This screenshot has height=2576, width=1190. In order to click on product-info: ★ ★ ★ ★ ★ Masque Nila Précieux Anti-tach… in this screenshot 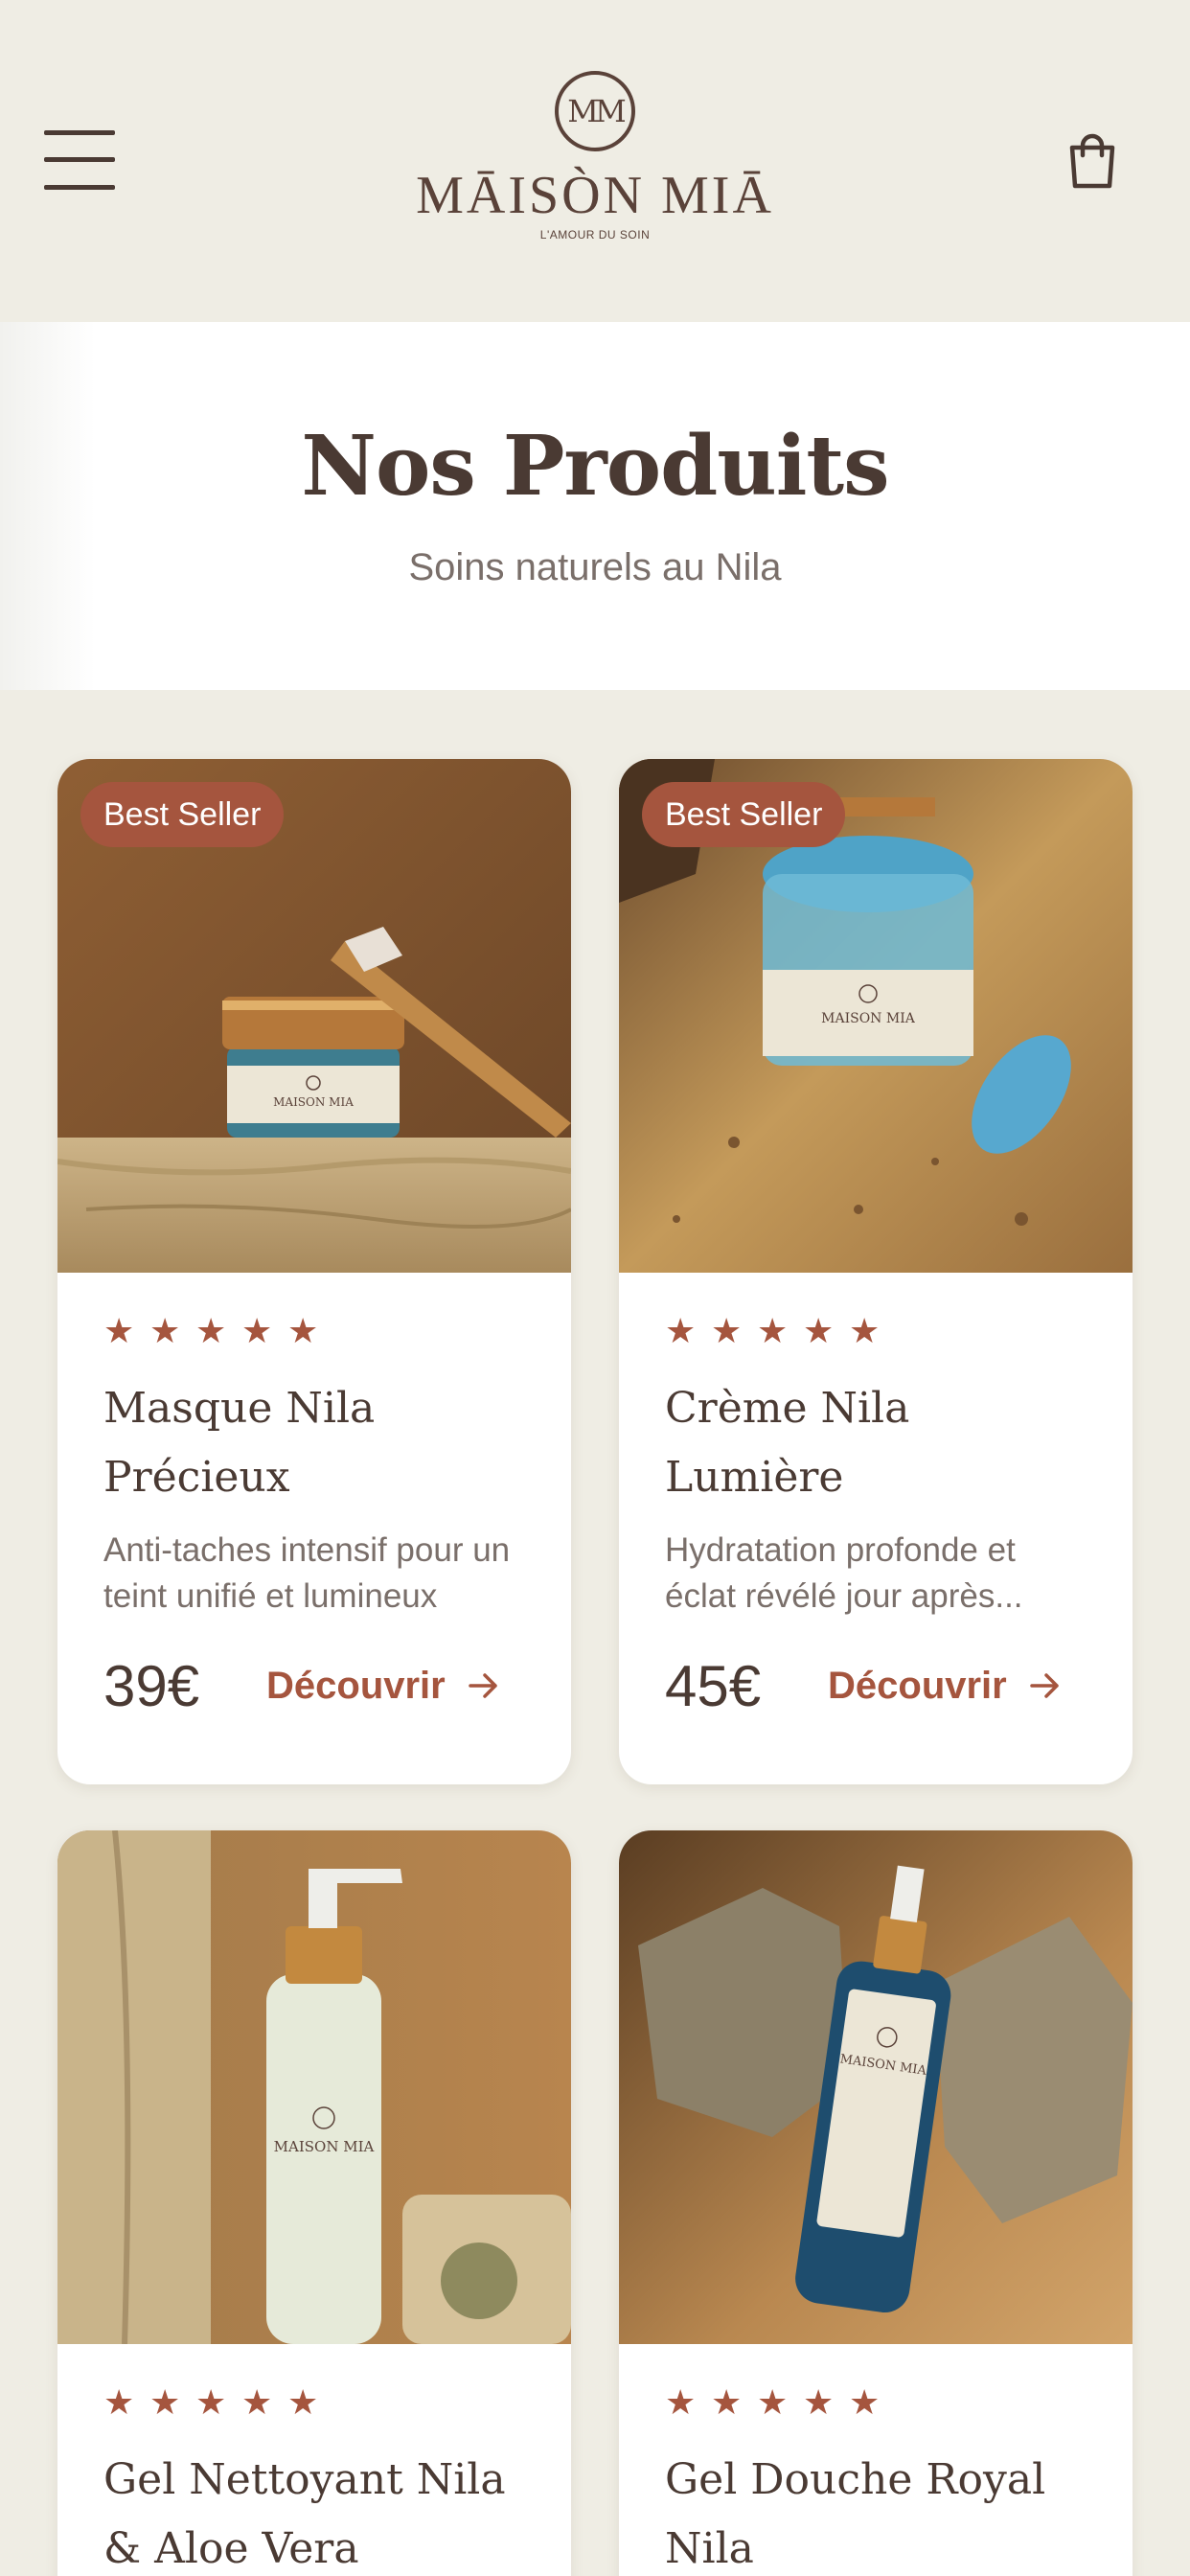, I will do `click(318, 1496)`.